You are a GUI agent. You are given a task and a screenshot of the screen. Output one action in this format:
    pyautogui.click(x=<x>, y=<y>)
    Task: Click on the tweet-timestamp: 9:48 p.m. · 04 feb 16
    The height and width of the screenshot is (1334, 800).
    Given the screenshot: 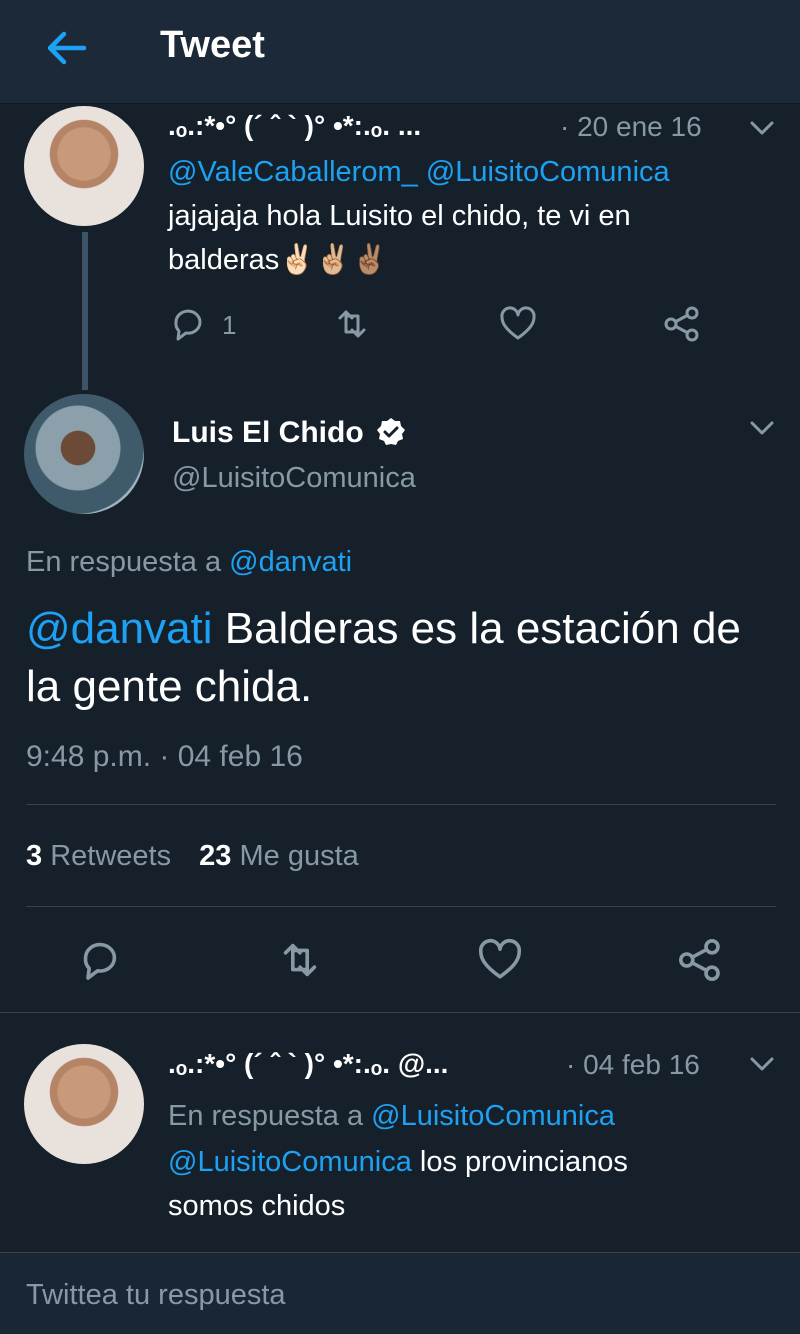 What is the action you would take?
    pyautogui.click(x=164, y=756)
    